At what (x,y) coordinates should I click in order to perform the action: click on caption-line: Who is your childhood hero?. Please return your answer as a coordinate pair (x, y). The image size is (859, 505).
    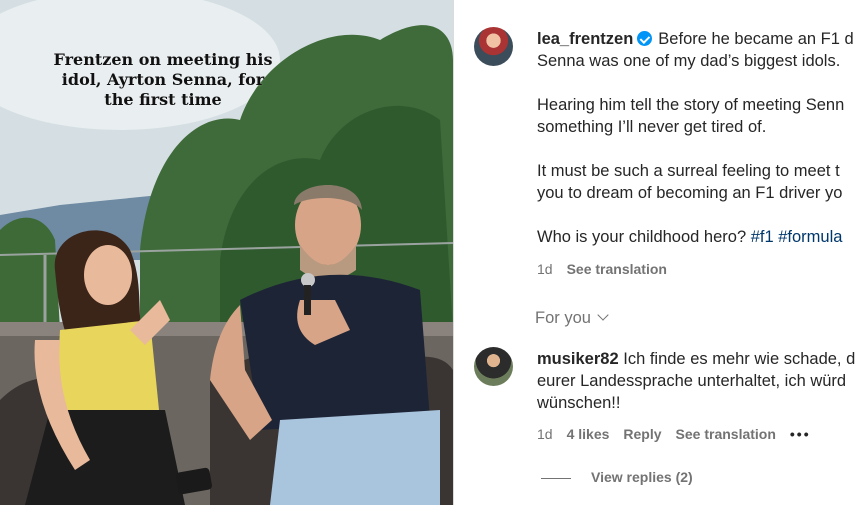
    Looking at the image, I should click on (644, 237).